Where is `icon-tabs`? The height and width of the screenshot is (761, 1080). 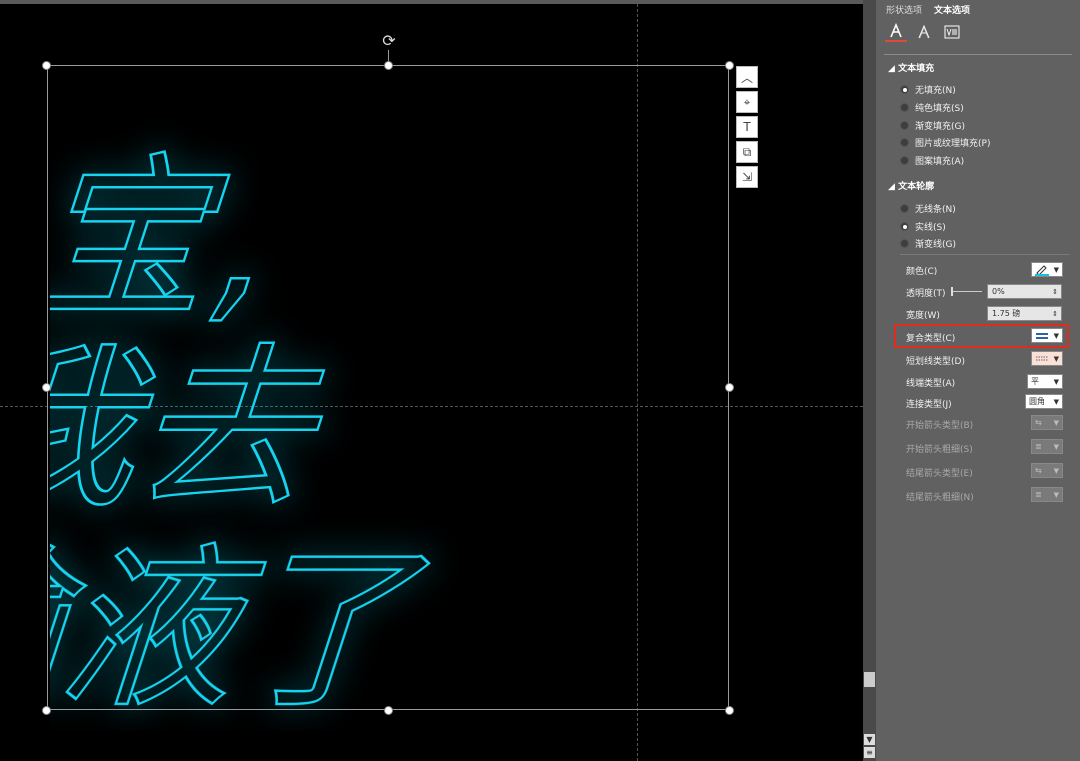
icon-tabs is located at coordinates (924, 32).